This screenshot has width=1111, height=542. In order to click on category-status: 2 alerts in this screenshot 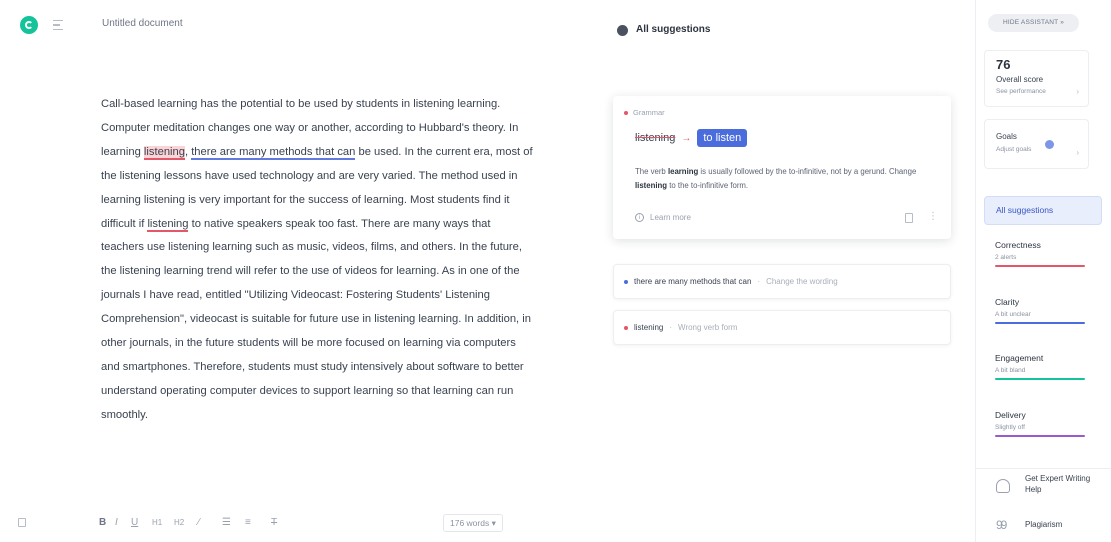, I will do `click(1006, 257)`.